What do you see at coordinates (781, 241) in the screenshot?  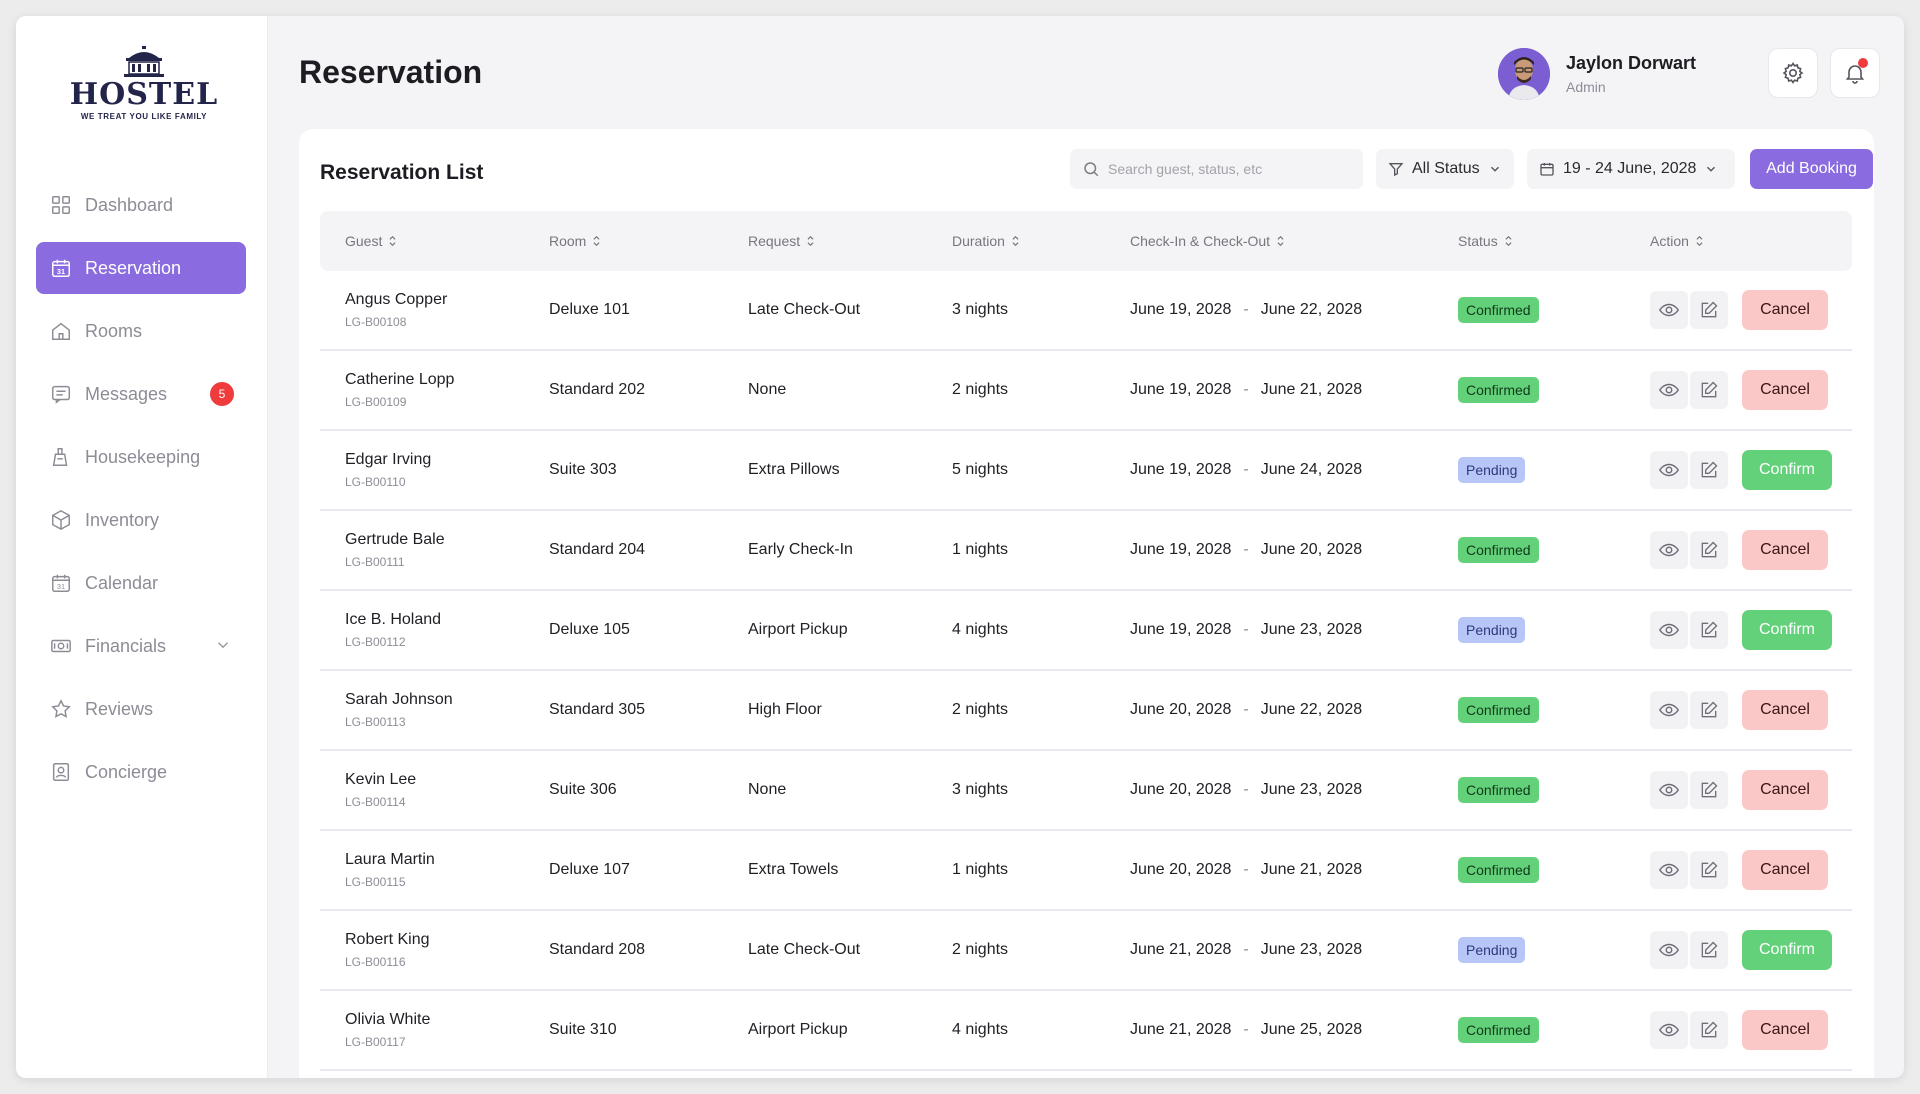 I see `column-header-request: Request` at bounding box center [781, 241].